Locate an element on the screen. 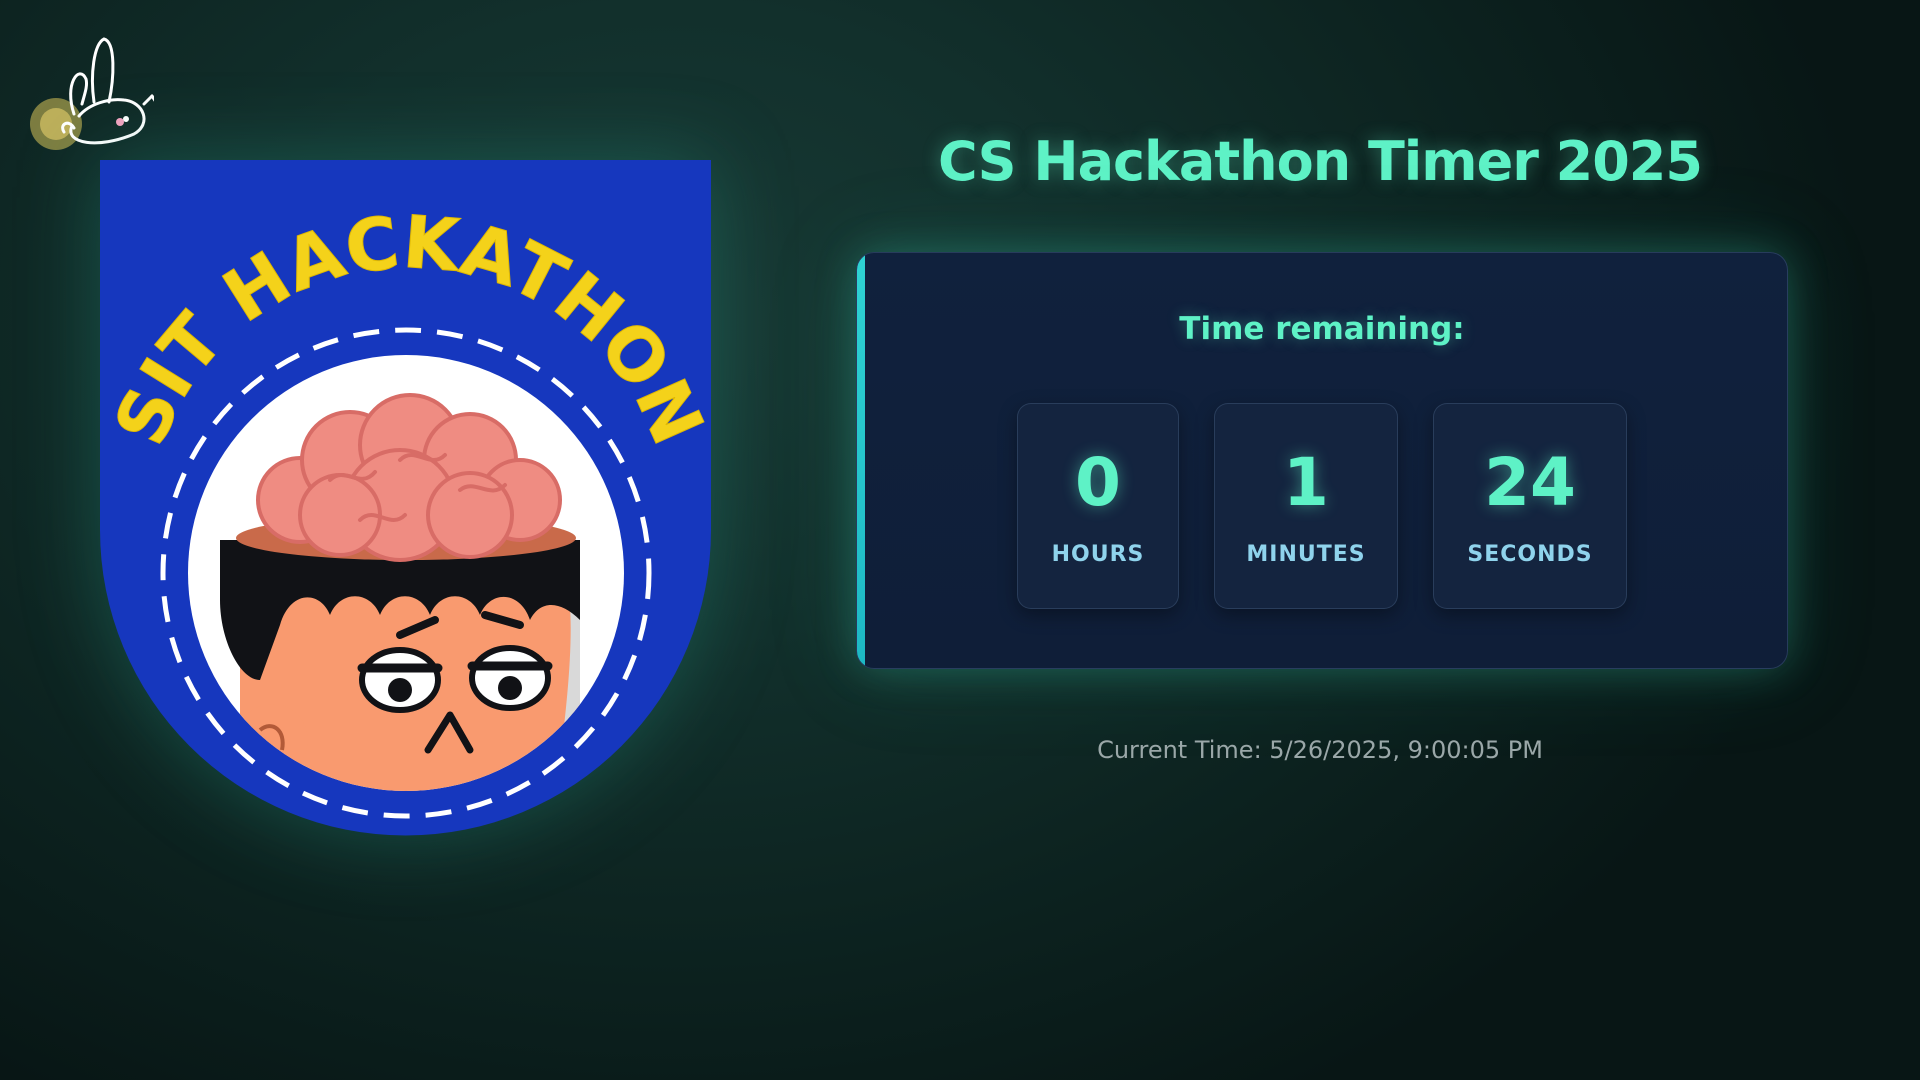 This screenshot has height=1080, width=1920. hours-label: HOURS is located at coordinates (1098, 554).